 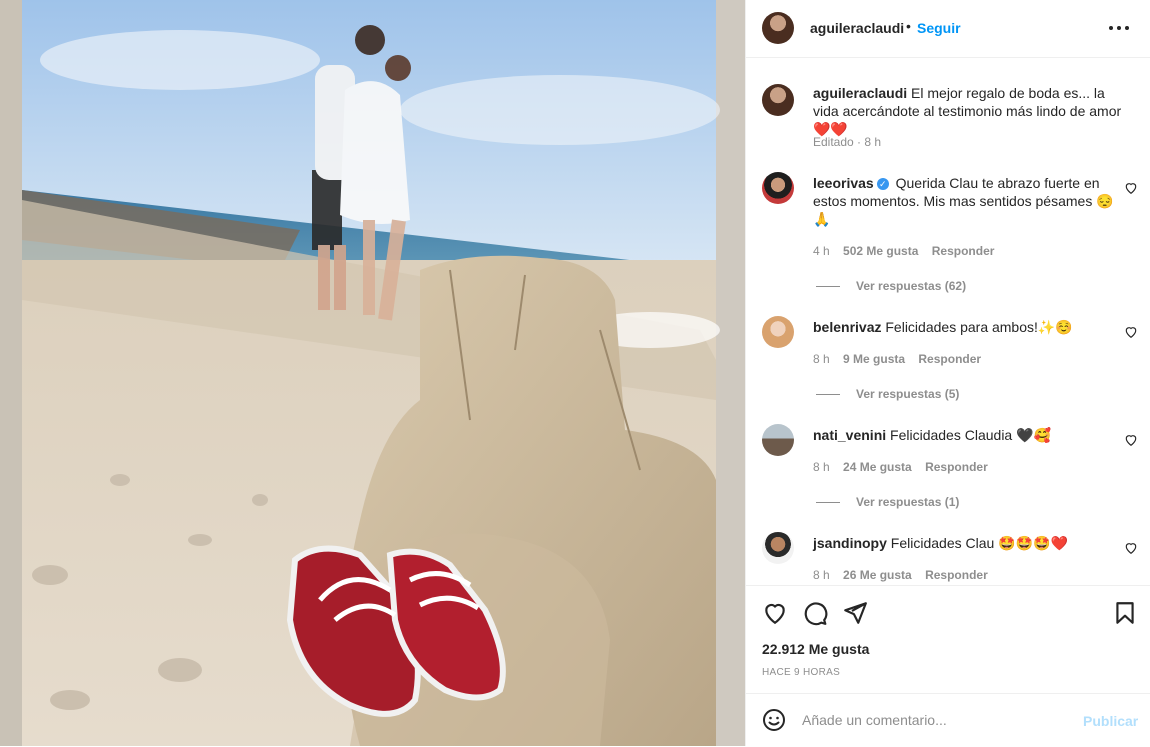 What do you see at coordinates (979, 543) in the screenshot?
I see `comment-text: Felicidades Clau 🤩🤩🤩❤️` at bounding box center [979, 543].